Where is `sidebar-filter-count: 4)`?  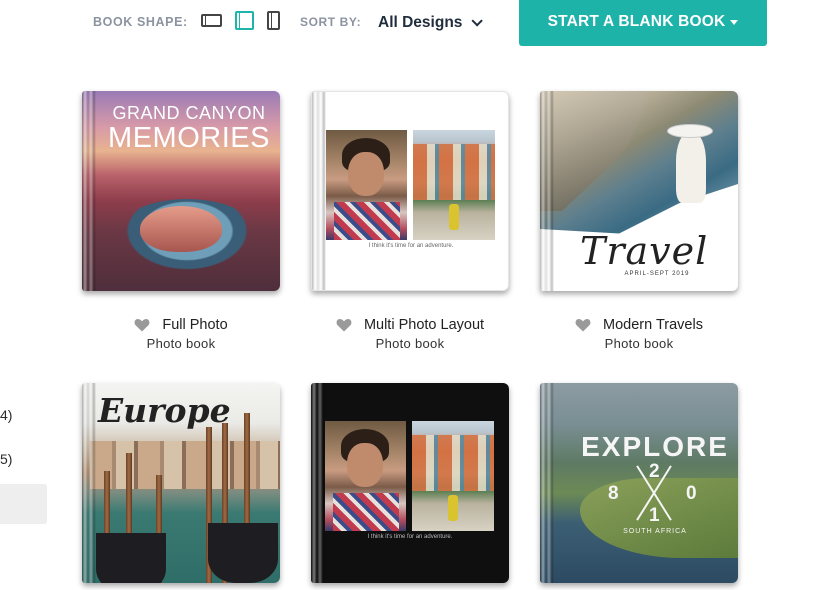
sidebar-filter-count: 4) is located at coordinates (6, 415).